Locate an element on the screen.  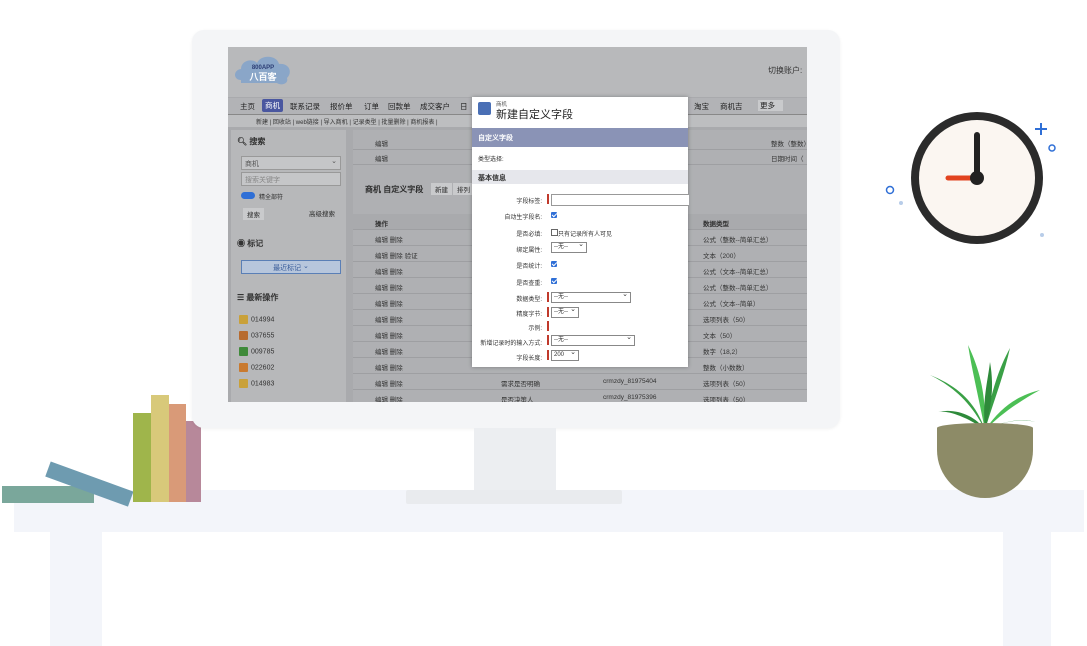
search-object-select: 商机 ⌄ is located at coordinates (291, 163).